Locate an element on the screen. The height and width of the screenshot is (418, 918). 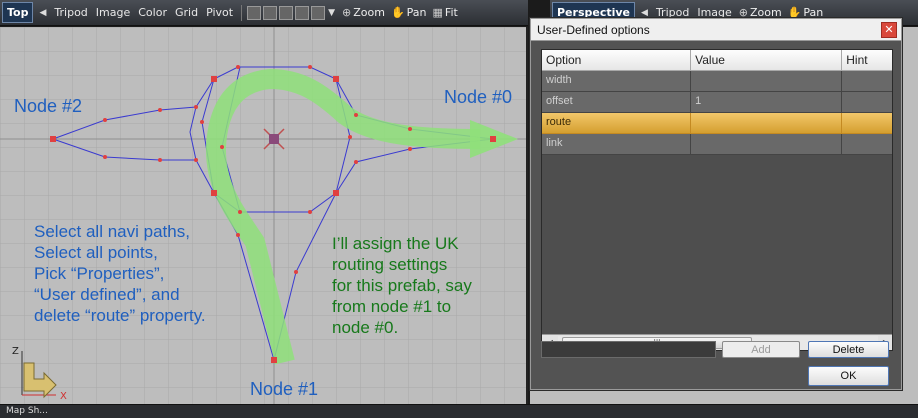
render-mode-wire-icon is located at coordinates (254, 12).